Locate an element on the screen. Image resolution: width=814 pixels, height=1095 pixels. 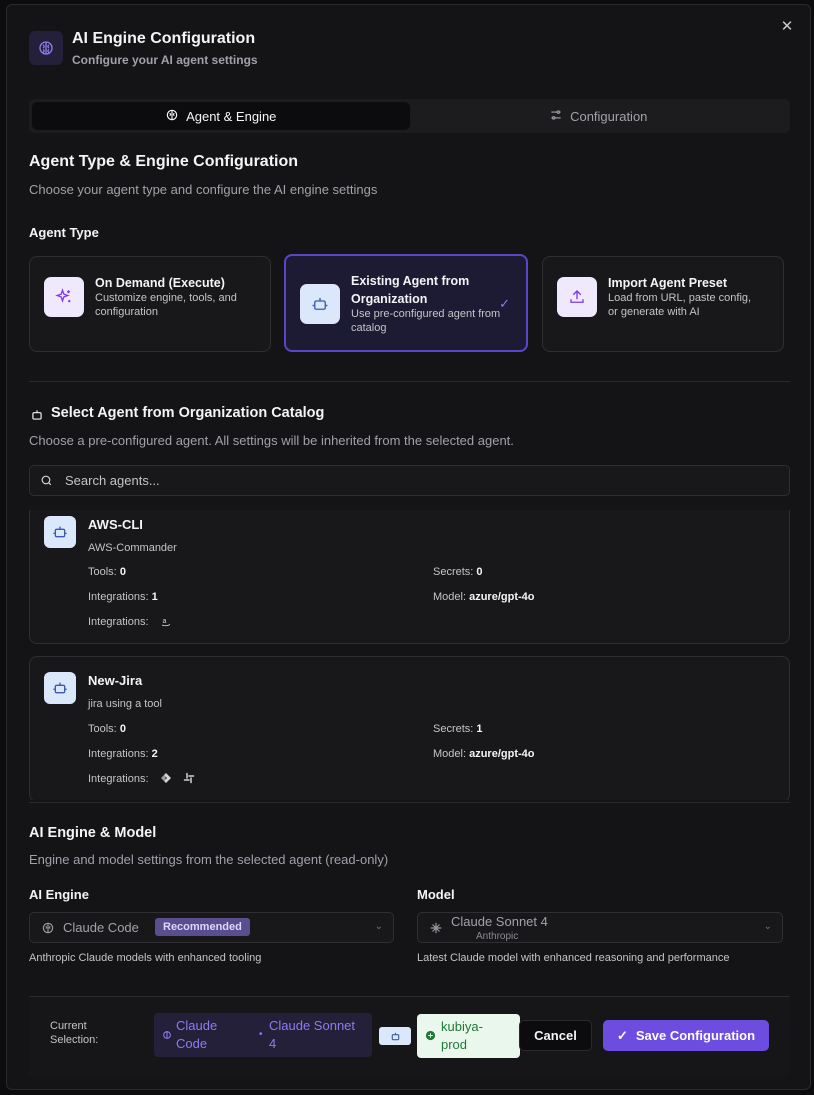
engine-select: Claude Code Recommended ⌄ is located at coordinates (211, 927).